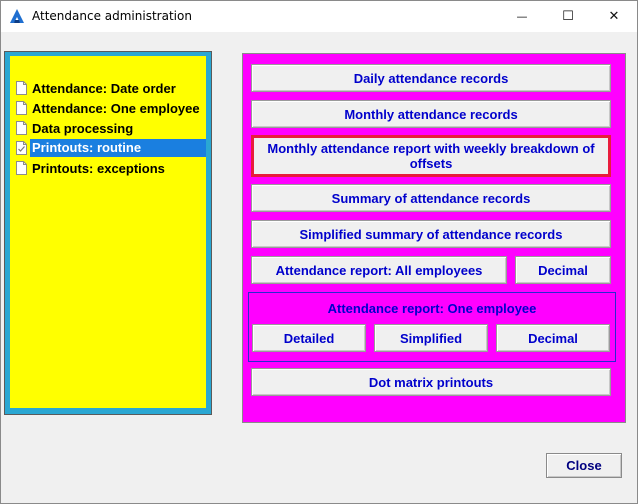 The image size is (638, 504). I want to click on all-employees-report-button: Attendance report: All employees, so click(379, 270).